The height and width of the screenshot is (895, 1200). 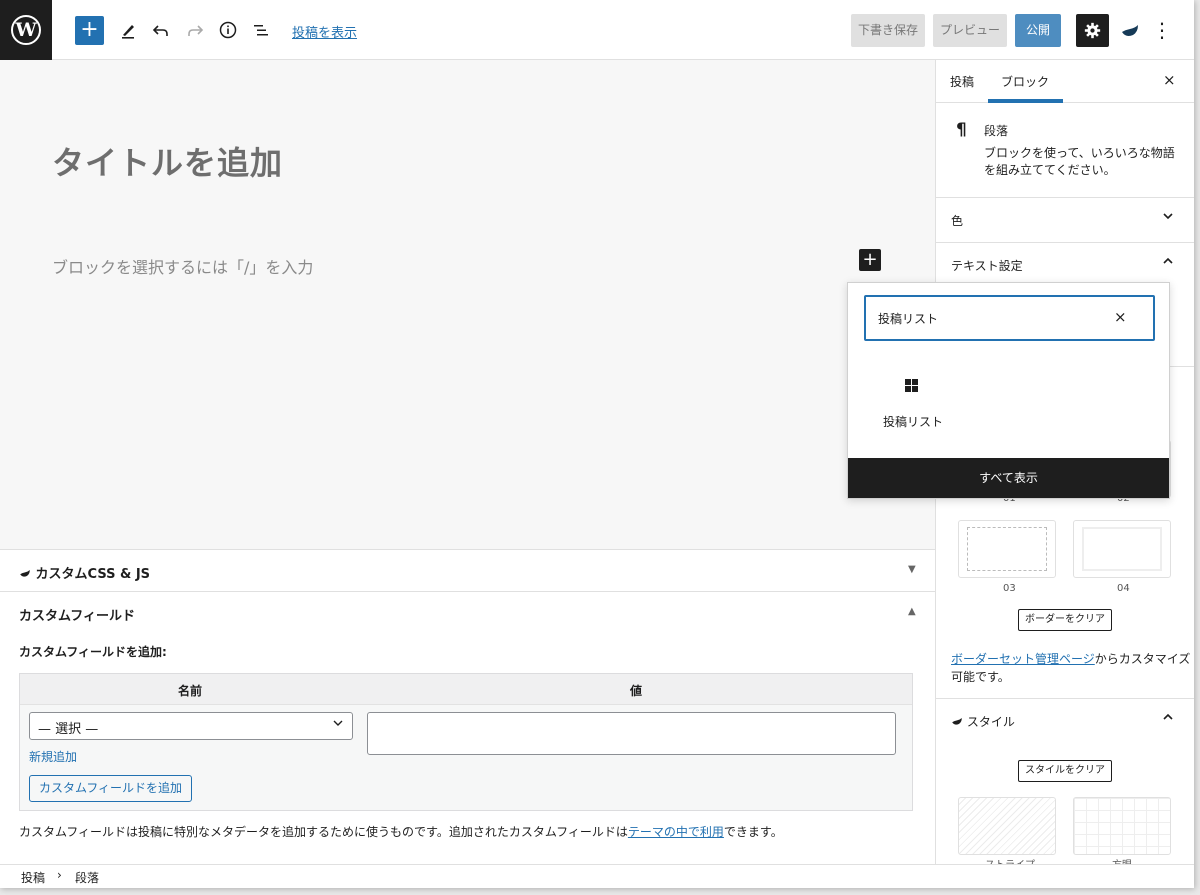 I want to click on dashed-border-preview, so click(x=1007, y=549).